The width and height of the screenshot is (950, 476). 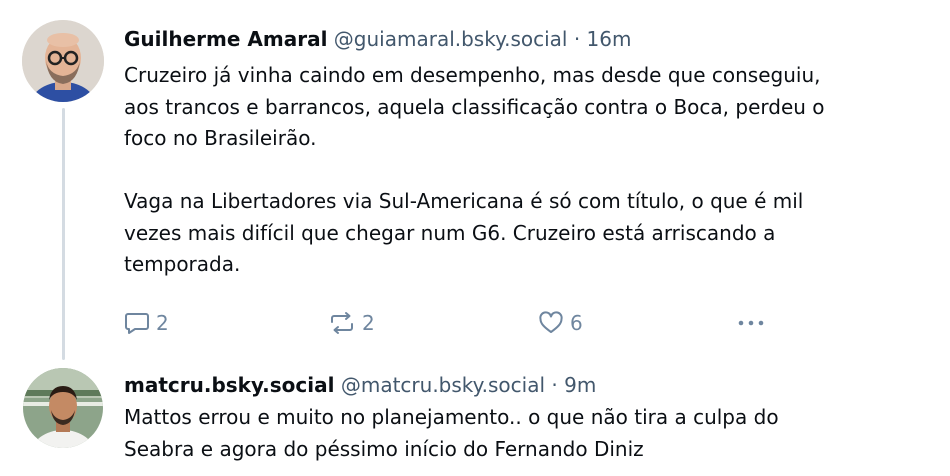 What do you see at coordinates (580, 385) in the screenshot?
I see `post-timestamp: 9m` at bounding box center [580, 385].